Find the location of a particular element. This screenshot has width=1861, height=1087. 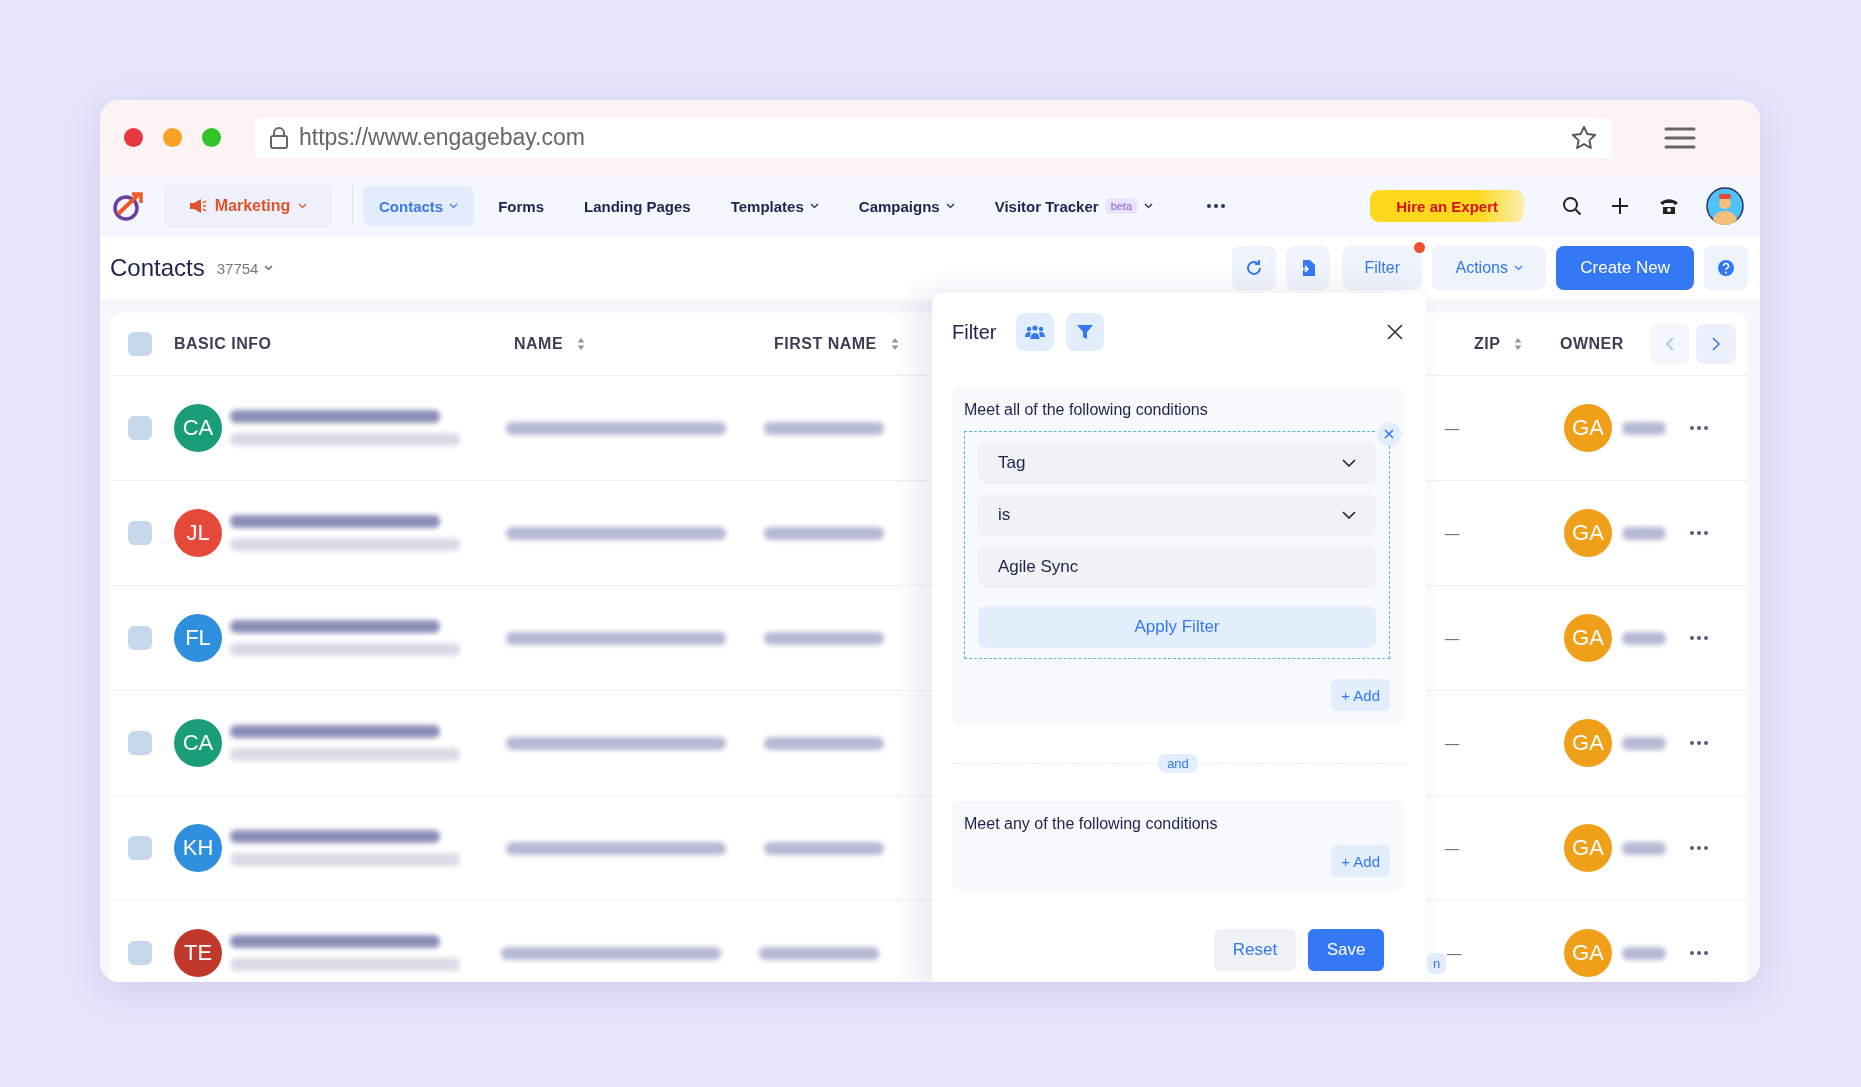

phone-icon is located at coordinates (1669, 206).